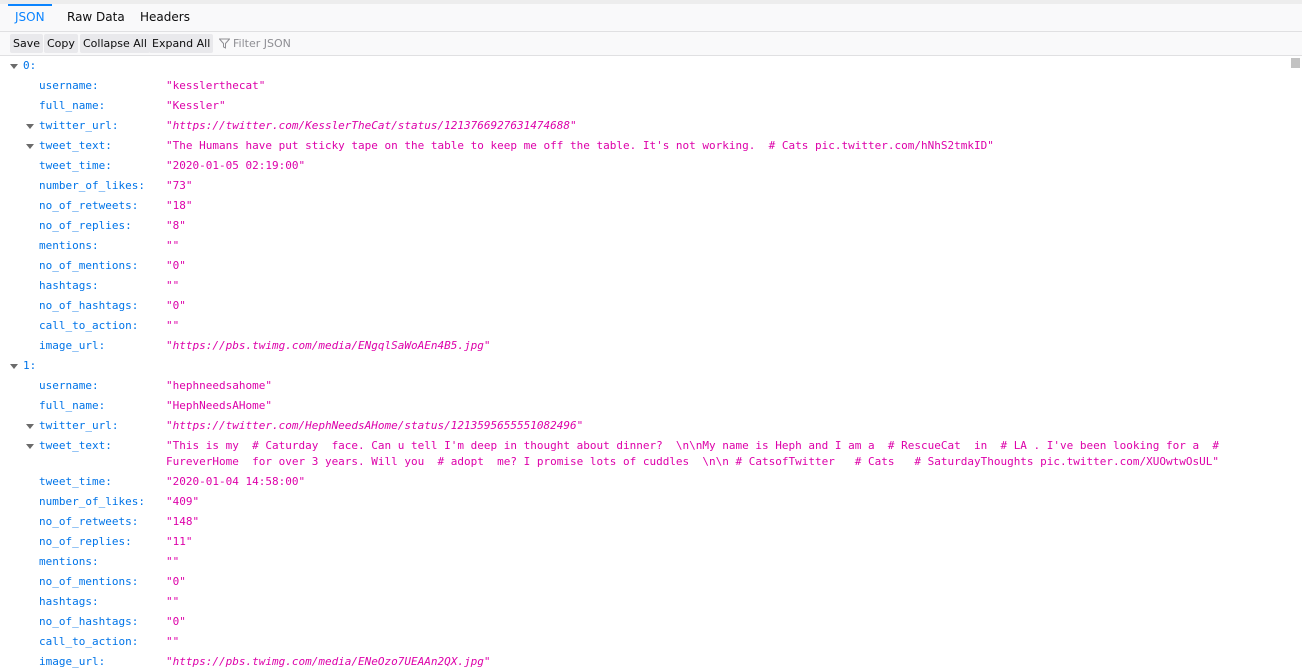  I want to click on filter-json-input: Filter JSON, so click(254, 43).